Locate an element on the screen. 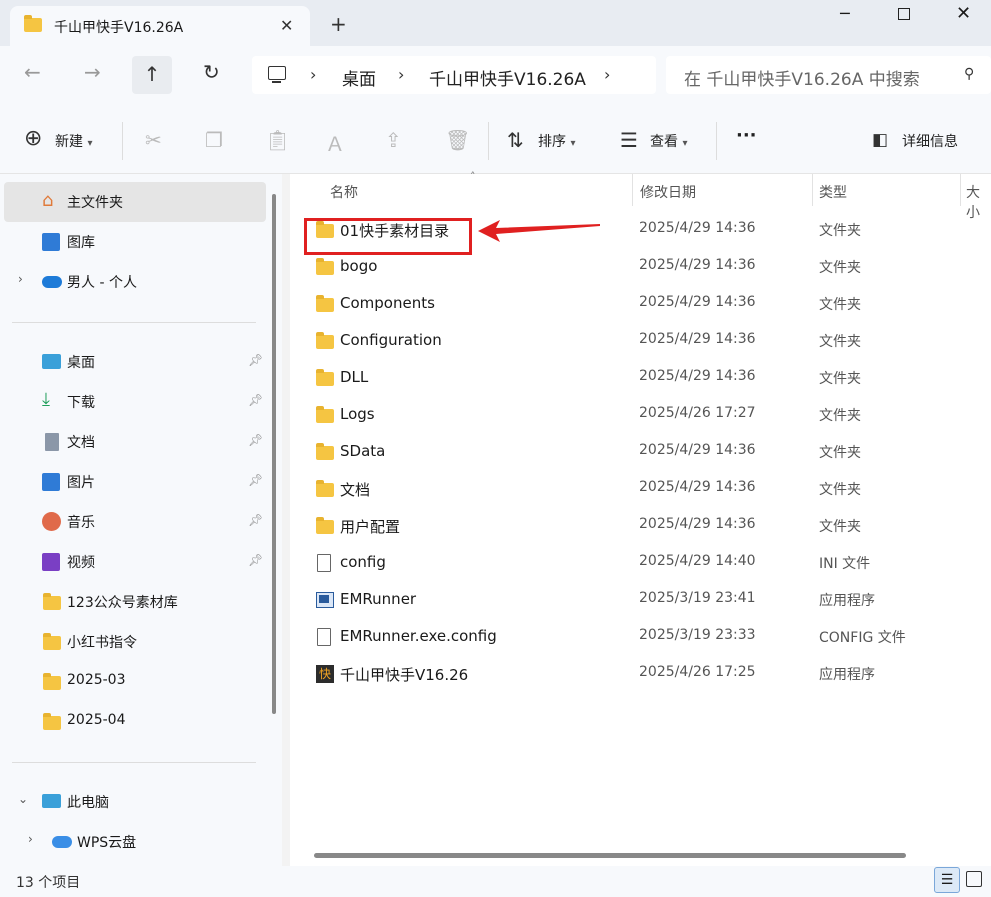 This screenshot has width=991, height=897. search-box: 在 千山甲快手V16.26A 中搜索 ⚲ is located at coordinates (828, 75).